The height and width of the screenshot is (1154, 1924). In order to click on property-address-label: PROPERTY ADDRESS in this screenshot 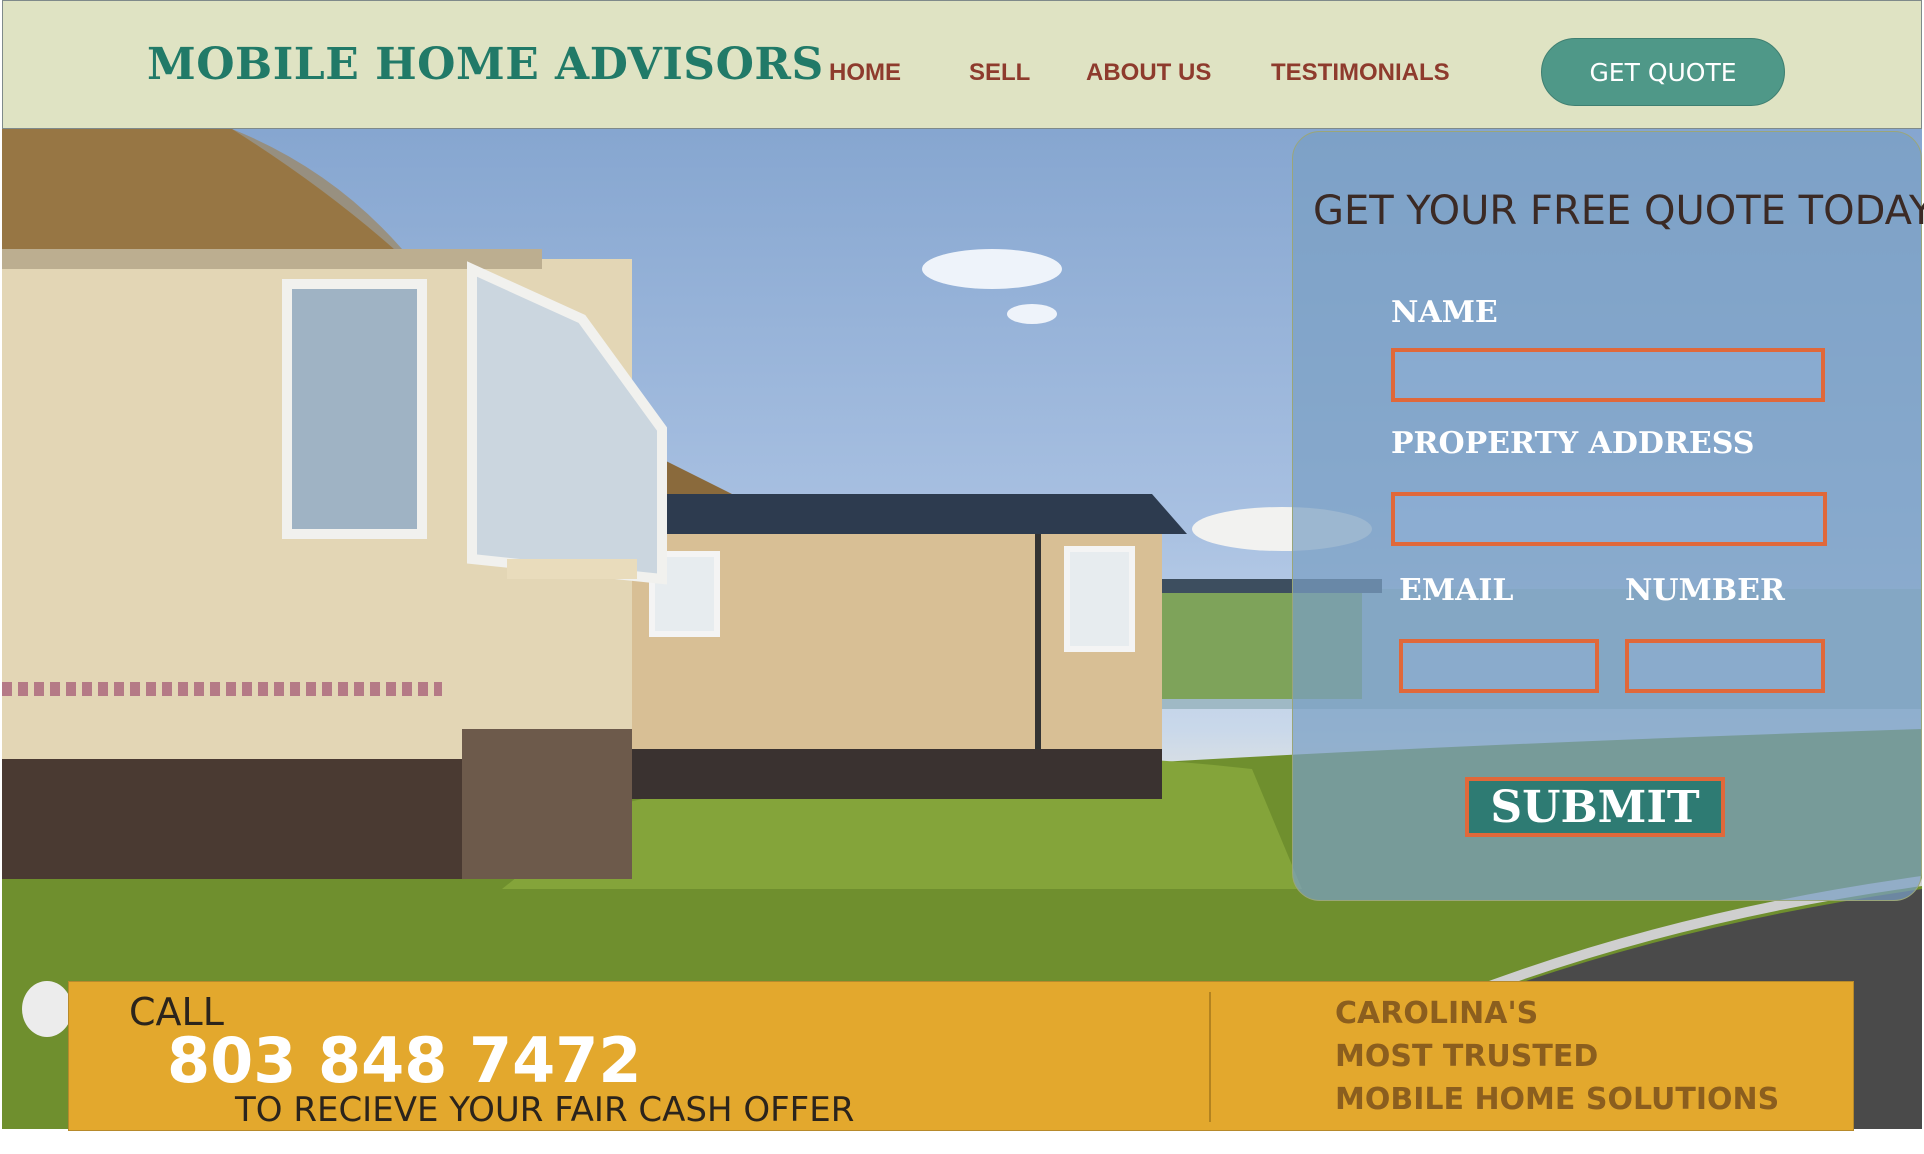, I will do `click(1573, 443)`.